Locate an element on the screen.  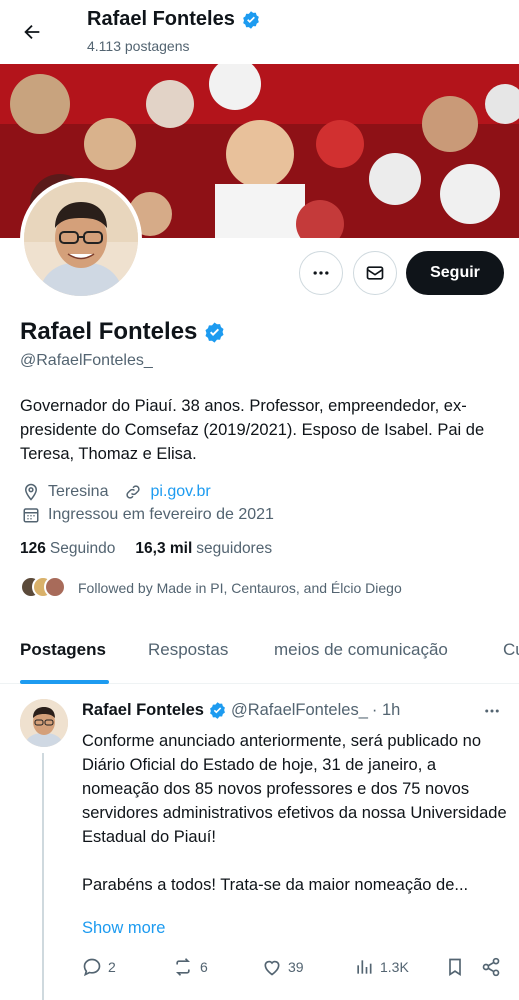
share-icon is located at coordinates (491, 967).